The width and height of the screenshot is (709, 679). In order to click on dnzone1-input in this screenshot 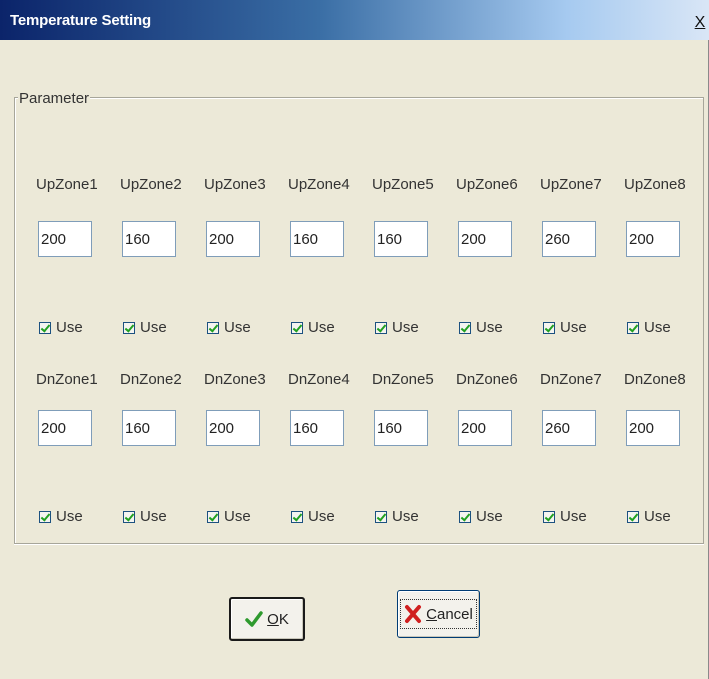, I will do `click(65, 428)`.